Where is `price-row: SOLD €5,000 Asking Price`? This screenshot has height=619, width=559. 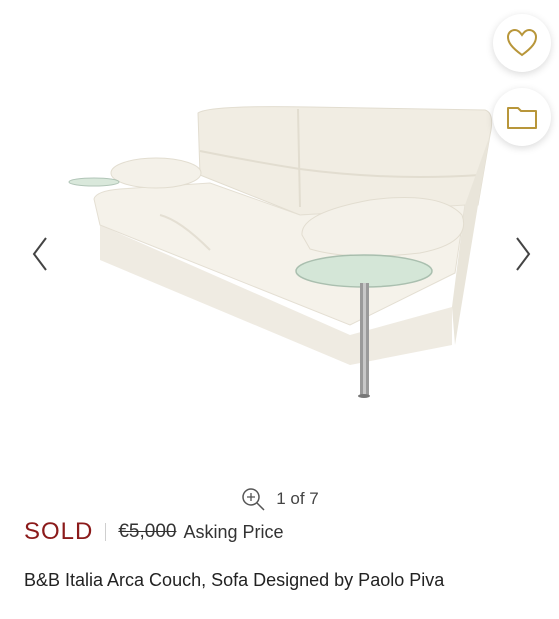 price-row: SOLD €5,000 Asking Price is located at coordinates (154, 532).